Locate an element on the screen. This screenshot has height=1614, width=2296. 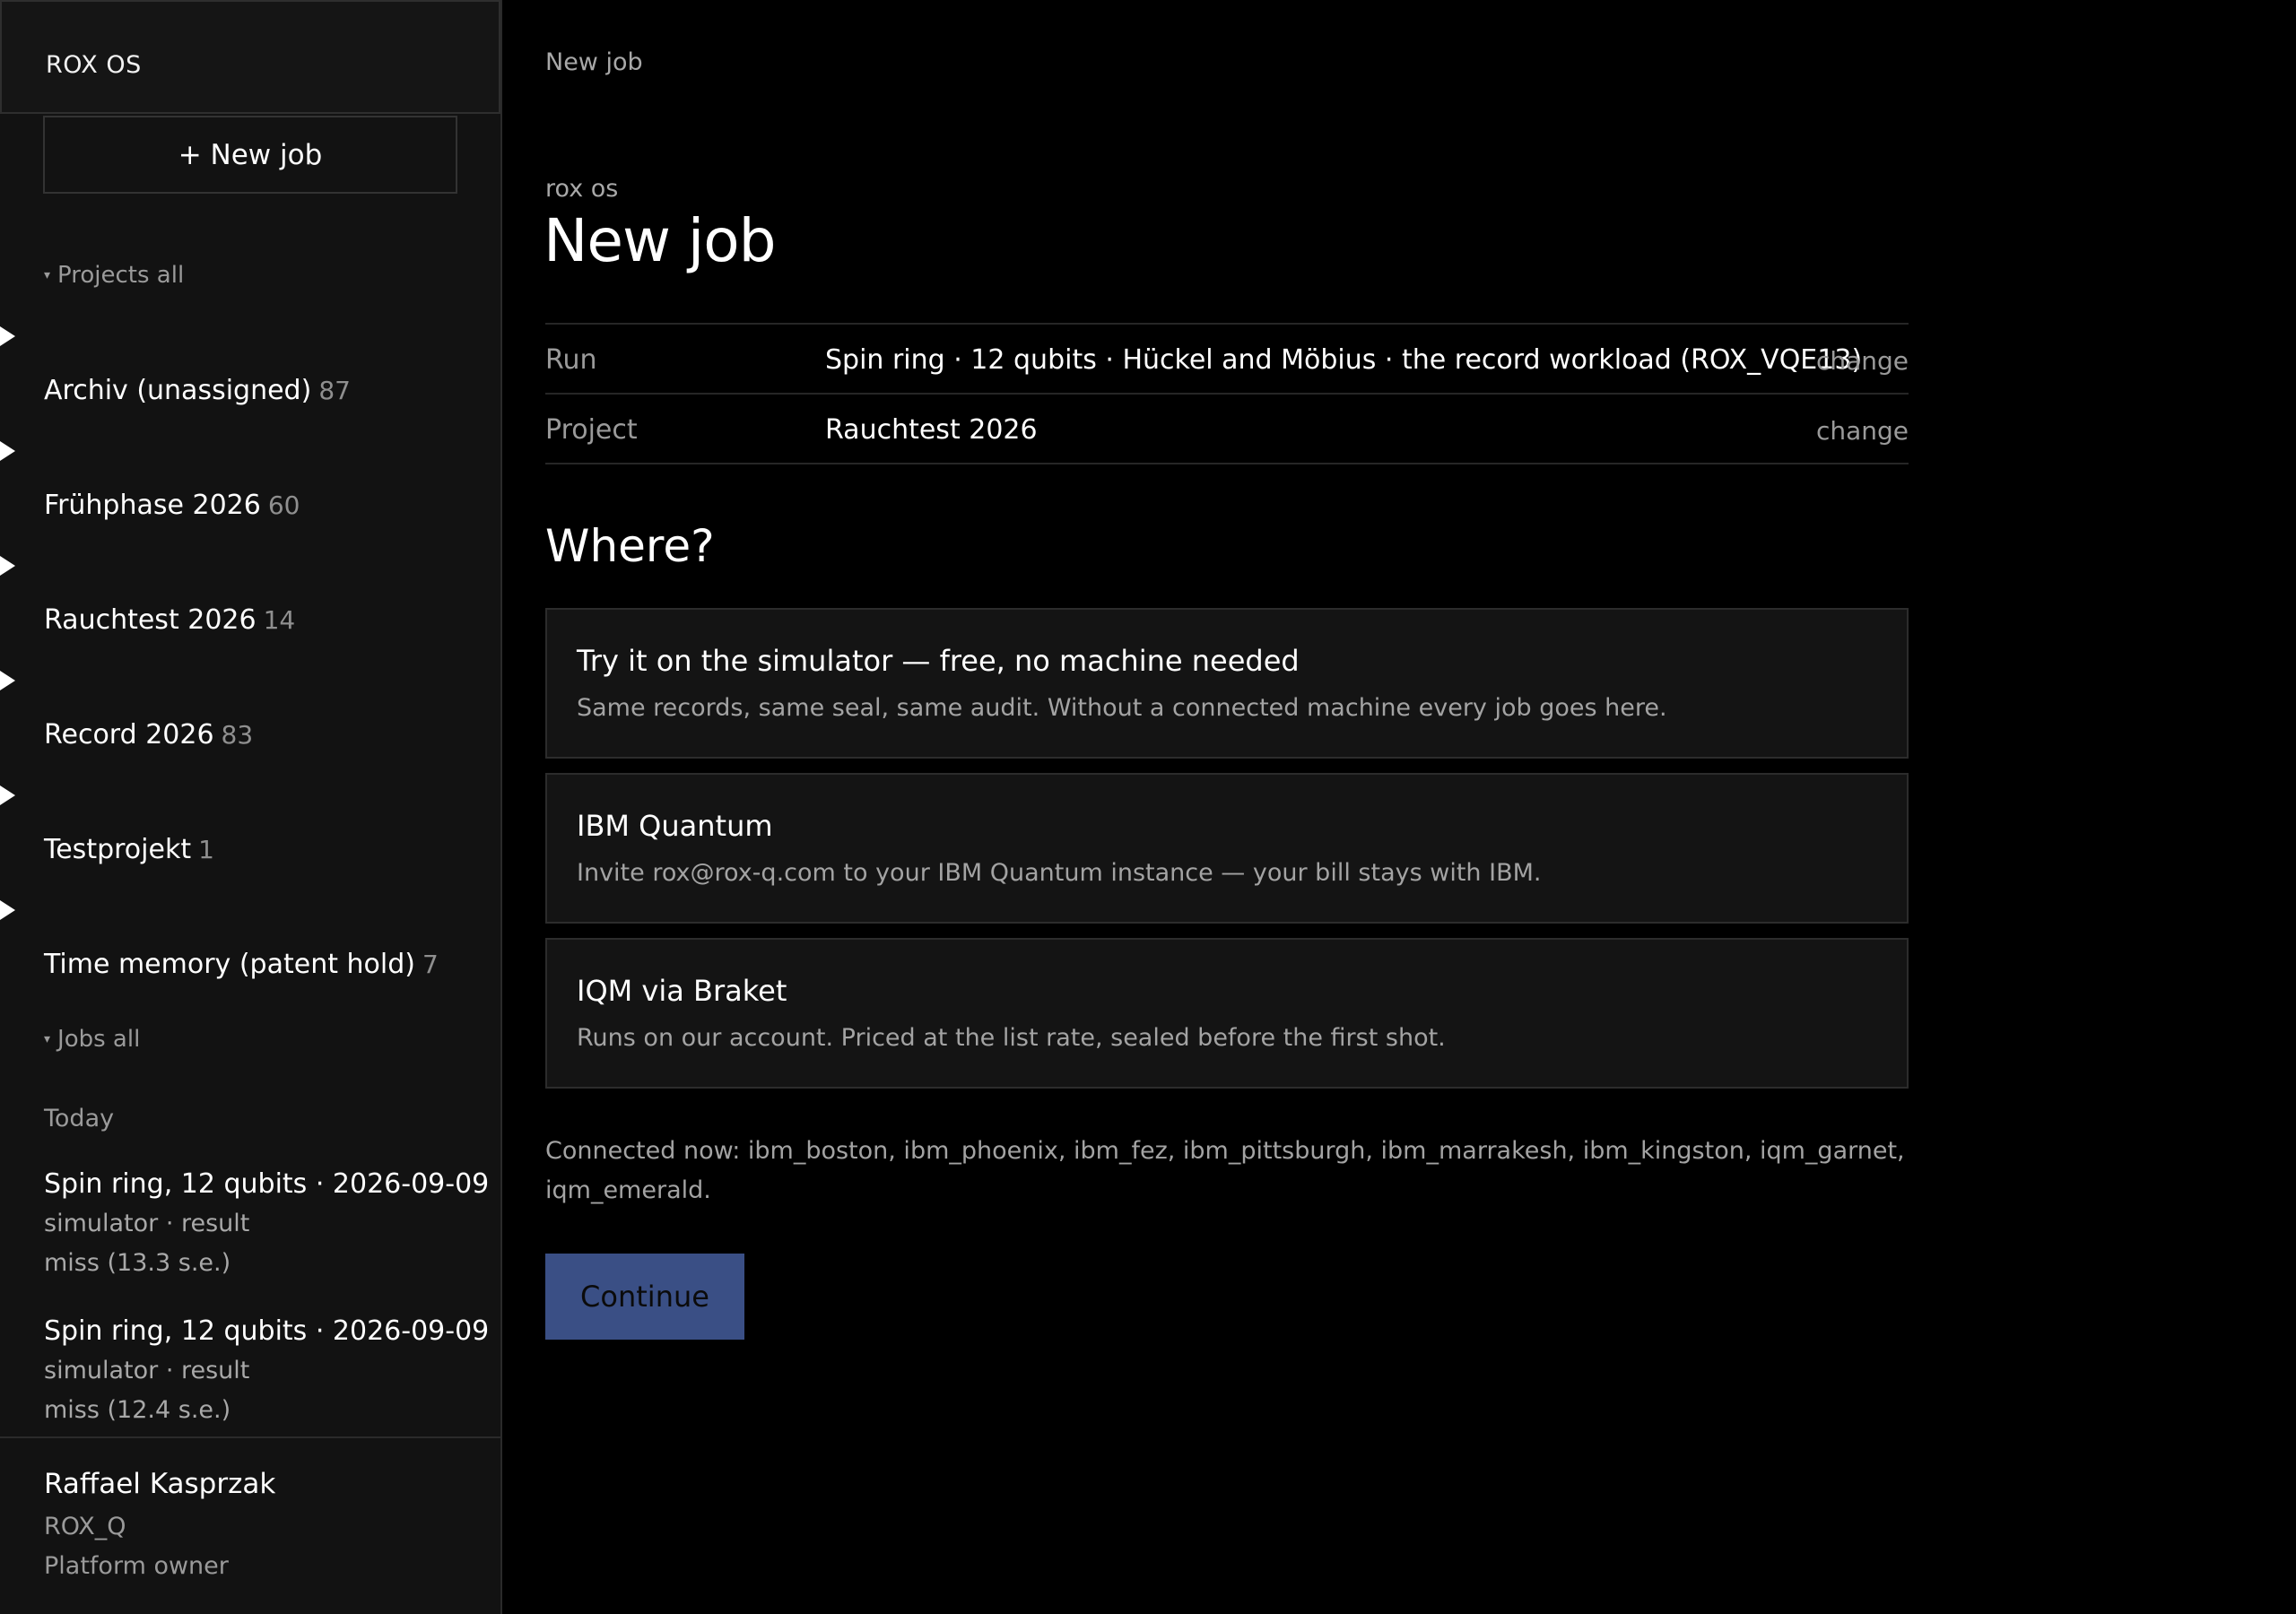
project-count: 14 is located at coordinates (279, 620).